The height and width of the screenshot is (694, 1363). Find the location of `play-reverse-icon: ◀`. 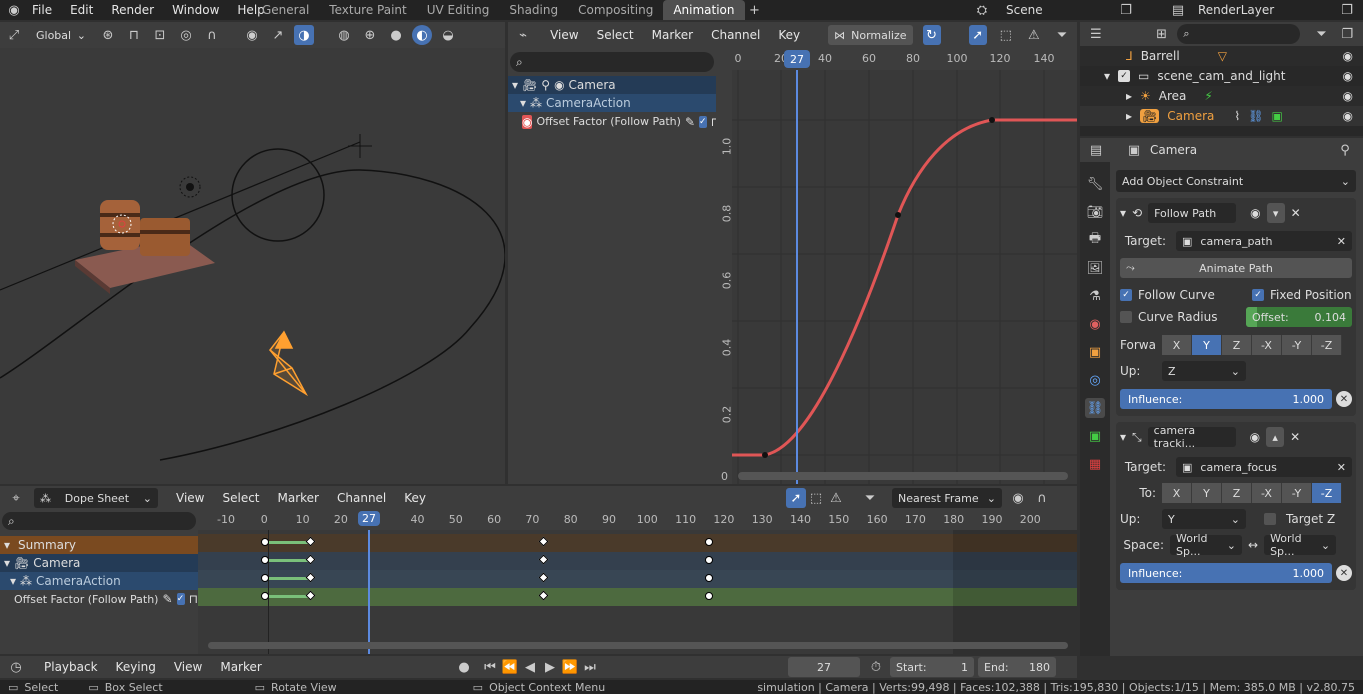

play-reverse-icon: ◀ is located at coordinates (530, 667).